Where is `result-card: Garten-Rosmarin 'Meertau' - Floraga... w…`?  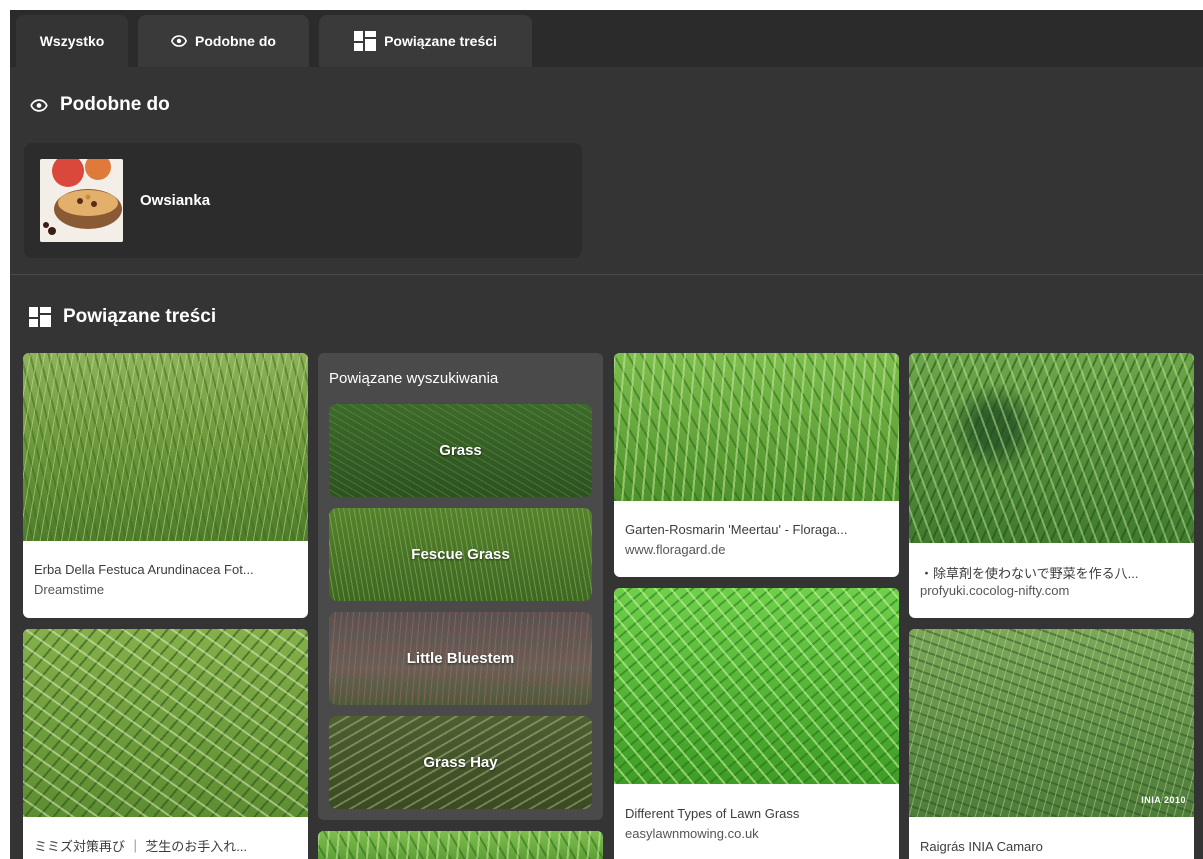 result-card: Garten-Rosmarin 'Meertau' - Floraga... w… is located at coordinates (756, 465).